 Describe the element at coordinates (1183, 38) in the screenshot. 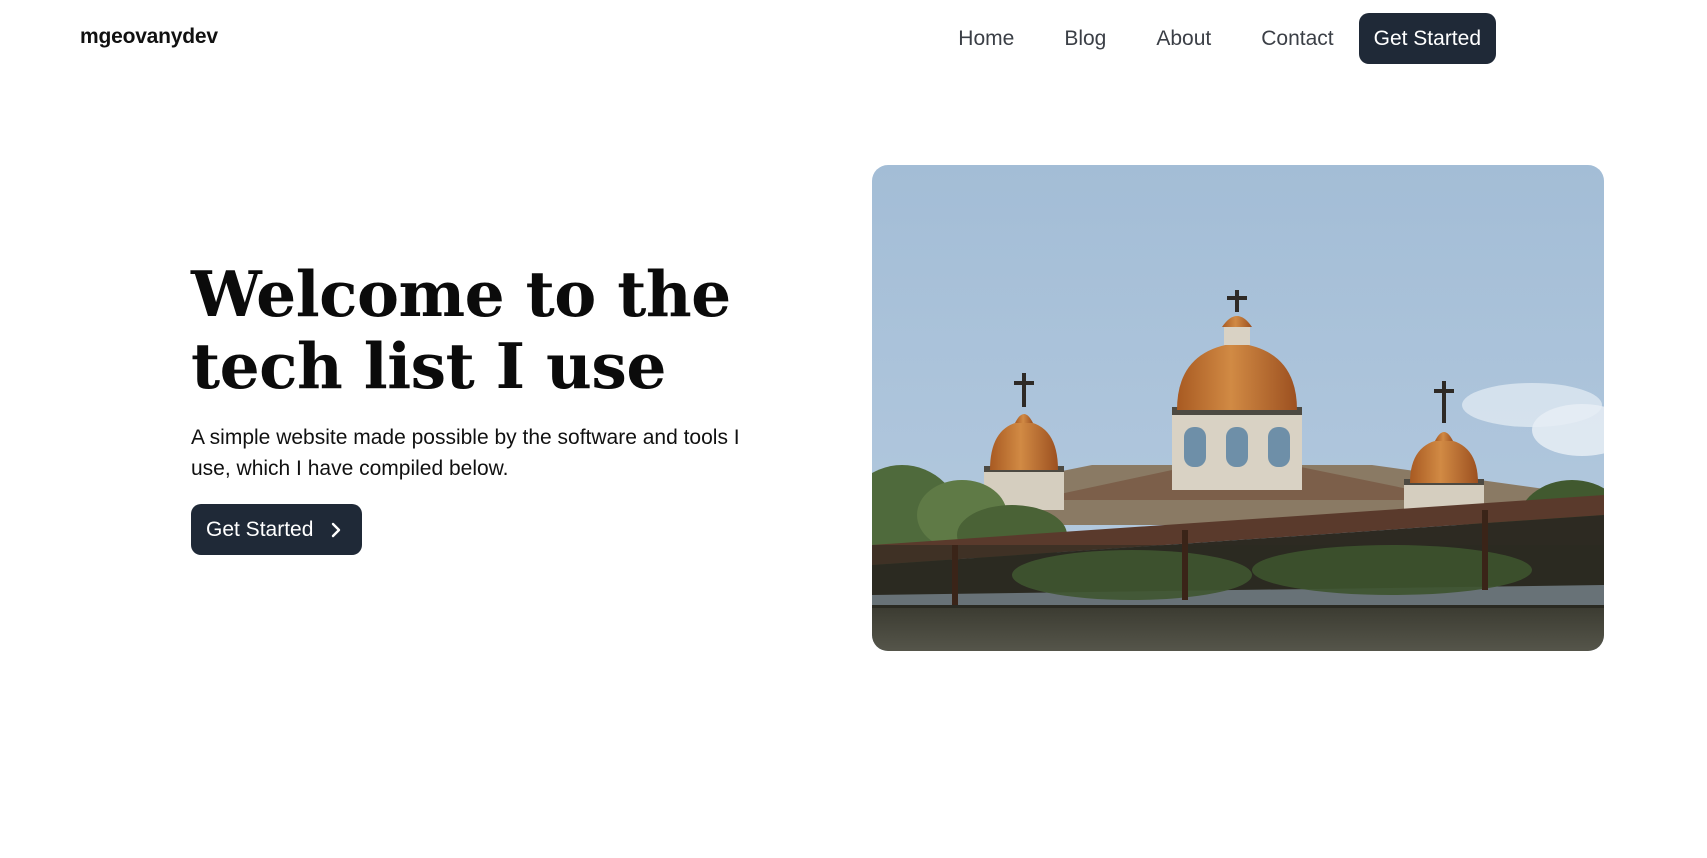

I see `nav-link-about: About` at that location.